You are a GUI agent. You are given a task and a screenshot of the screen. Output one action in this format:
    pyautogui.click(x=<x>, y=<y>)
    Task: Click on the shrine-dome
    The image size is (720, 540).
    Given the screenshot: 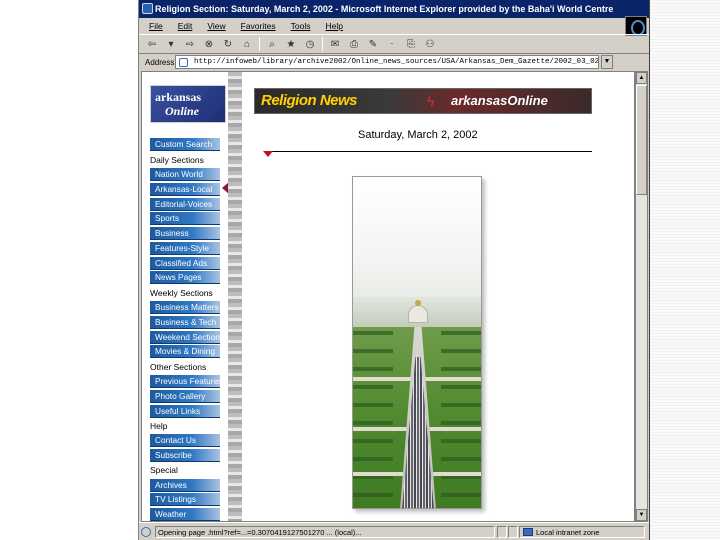 What is the action you would take?
    pyautogui.click(x=418, y=311)
    